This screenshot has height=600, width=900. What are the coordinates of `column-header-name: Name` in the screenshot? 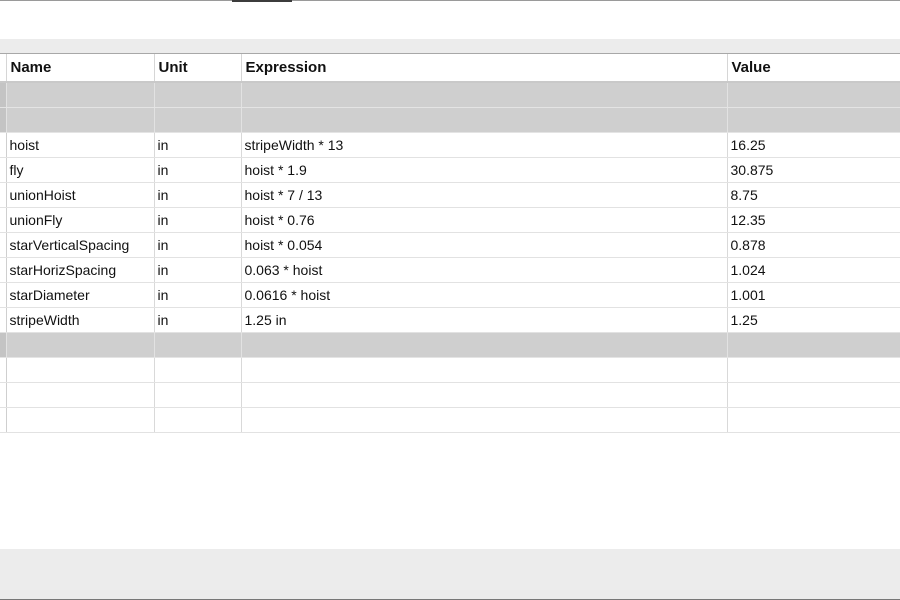 It's located at (80, 68).